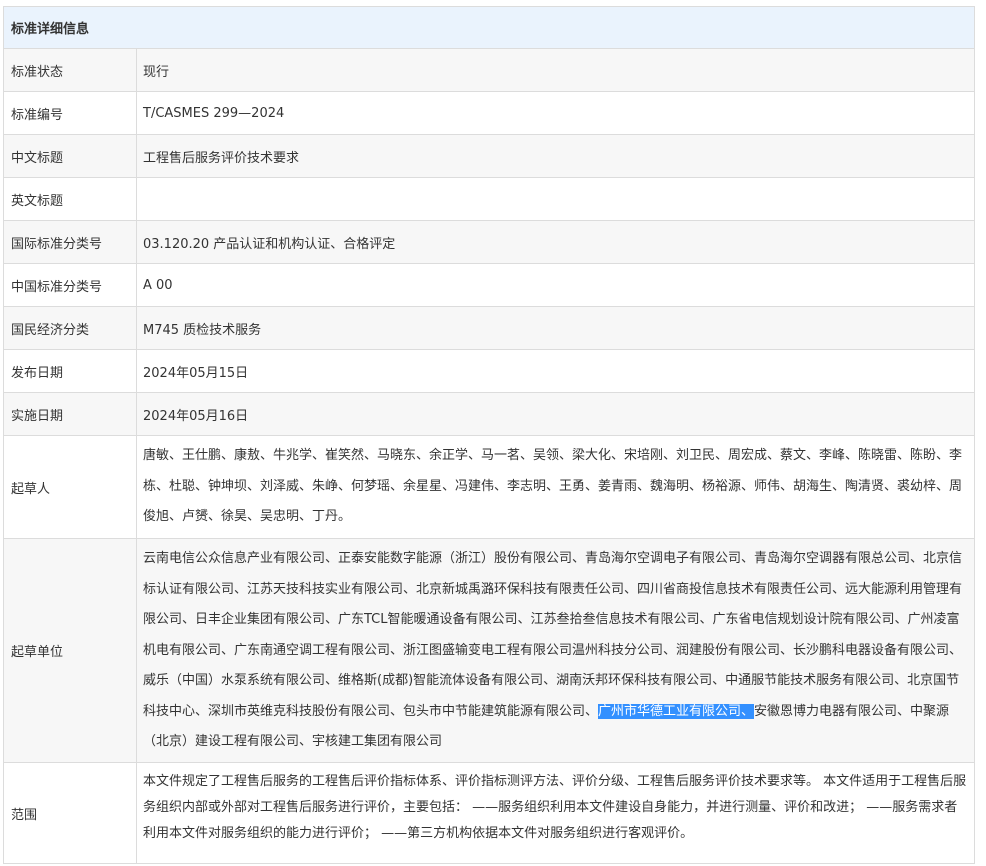 Image resolution: width=986 pixels, height=866 pixels. I want to click on row-ics: 国际标准分类号 03.120.20 产品认证和机构认证、合格评定, so click(489, 242).